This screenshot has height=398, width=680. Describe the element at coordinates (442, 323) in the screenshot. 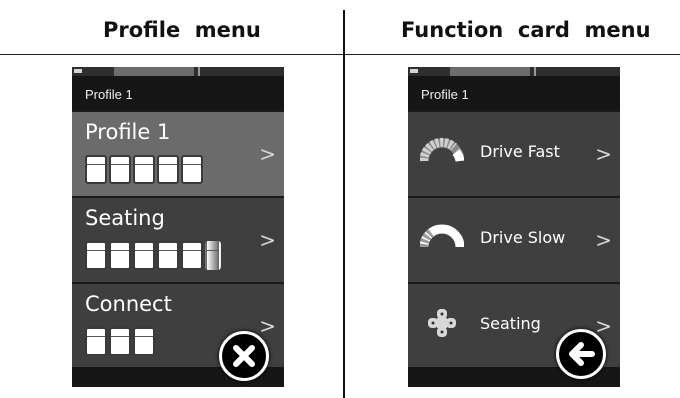

I see `seating-joystick-icon` at that location.